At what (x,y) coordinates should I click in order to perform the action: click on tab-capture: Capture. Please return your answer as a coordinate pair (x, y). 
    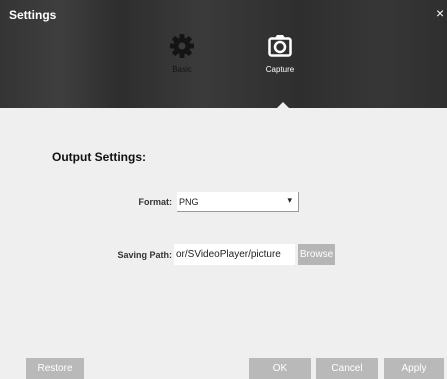
    Looking at the image, I should click on (280, 63).